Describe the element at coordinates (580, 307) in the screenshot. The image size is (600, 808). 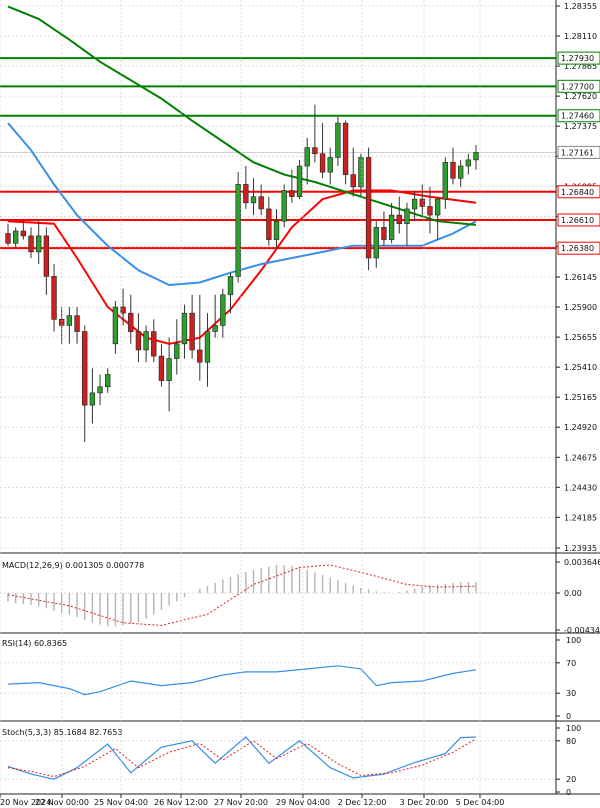
I see `price-tick-label: 1.25900` at that location.